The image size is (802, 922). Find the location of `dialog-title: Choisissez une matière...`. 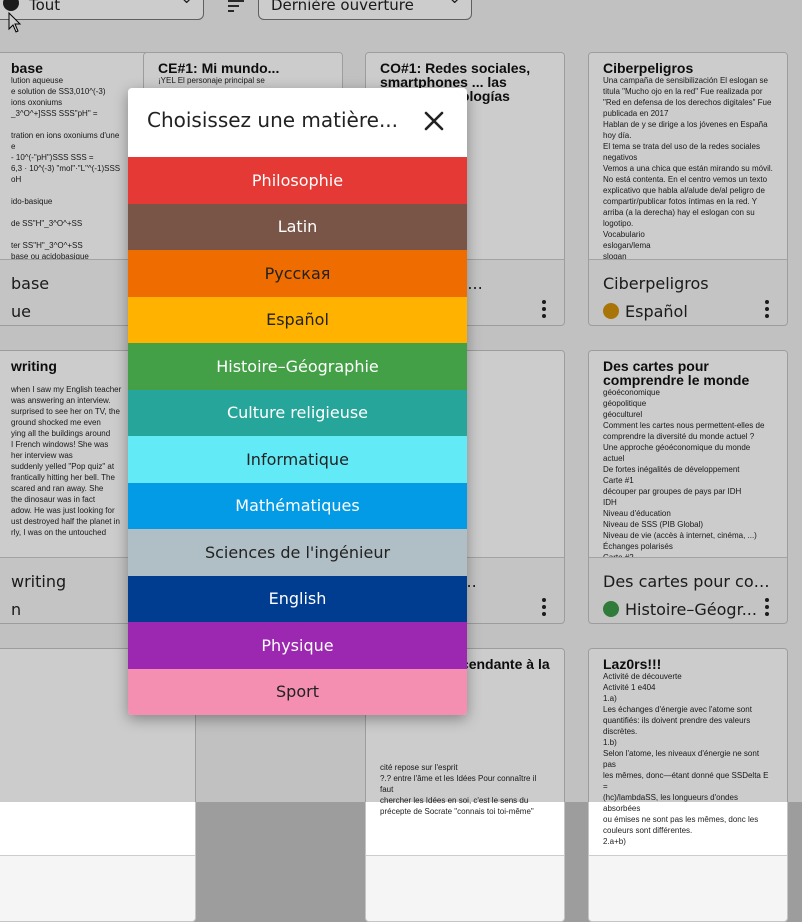

dialog-title: Choisissez une matière... is located at coordinates (273, 120).